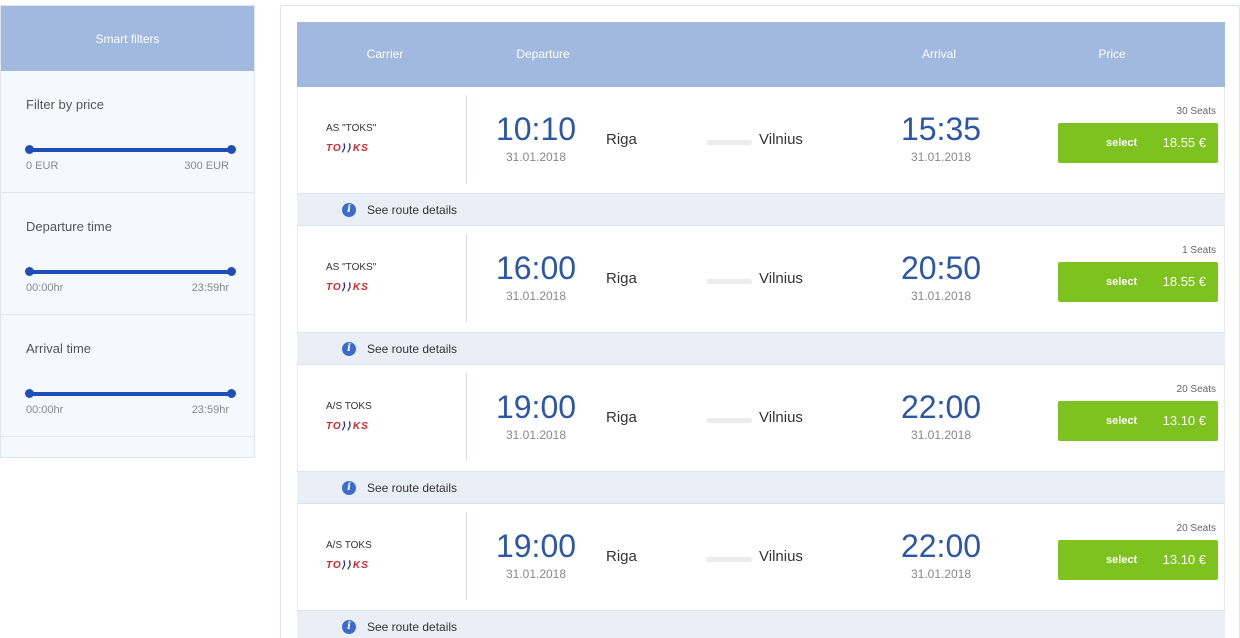  What do you see at coordinates (65, 104) in the screenshot?
I see `price-filter-title: Filter by price` at bounding box center [65, 104].